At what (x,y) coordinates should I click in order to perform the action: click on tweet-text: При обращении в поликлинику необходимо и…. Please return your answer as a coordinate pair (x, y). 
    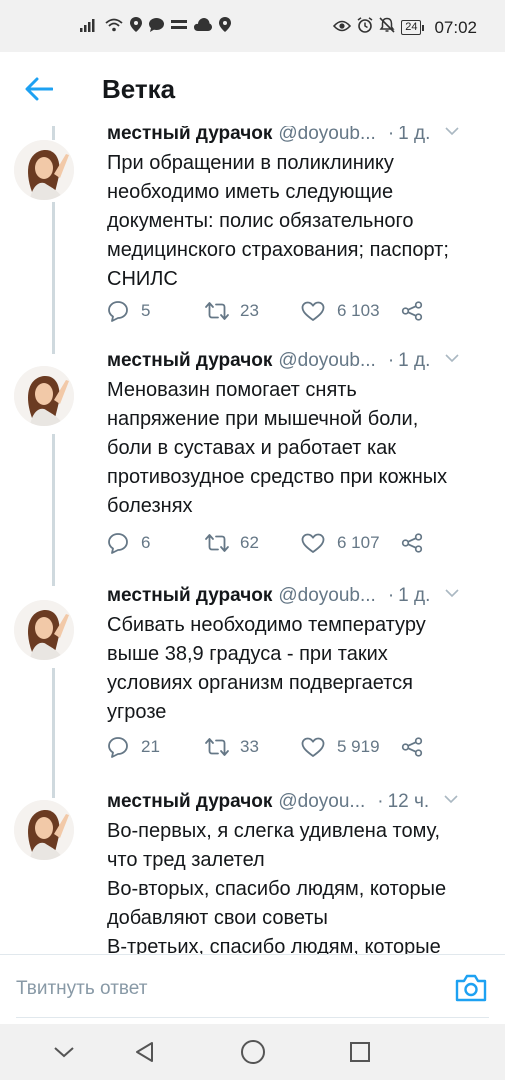
    Looking at the image, I should click on (278, 221).